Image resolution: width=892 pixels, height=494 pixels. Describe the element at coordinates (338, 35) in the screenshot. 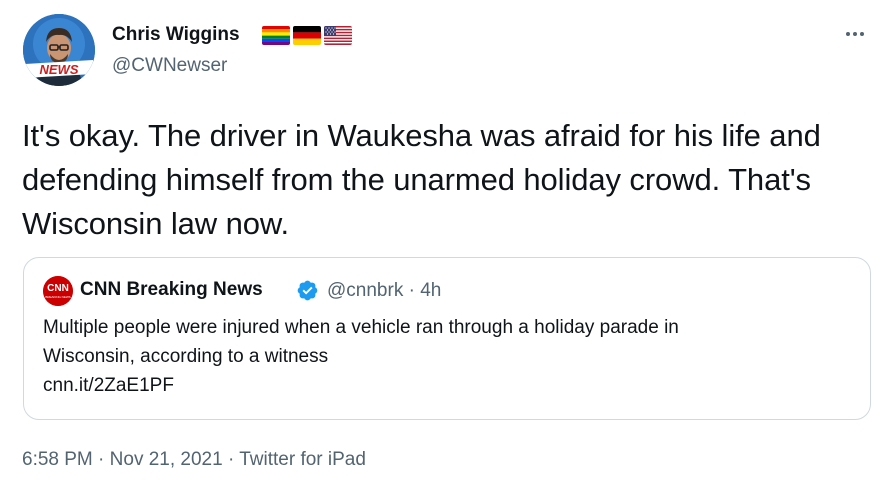

I see `usa-flag-icon` at that location.